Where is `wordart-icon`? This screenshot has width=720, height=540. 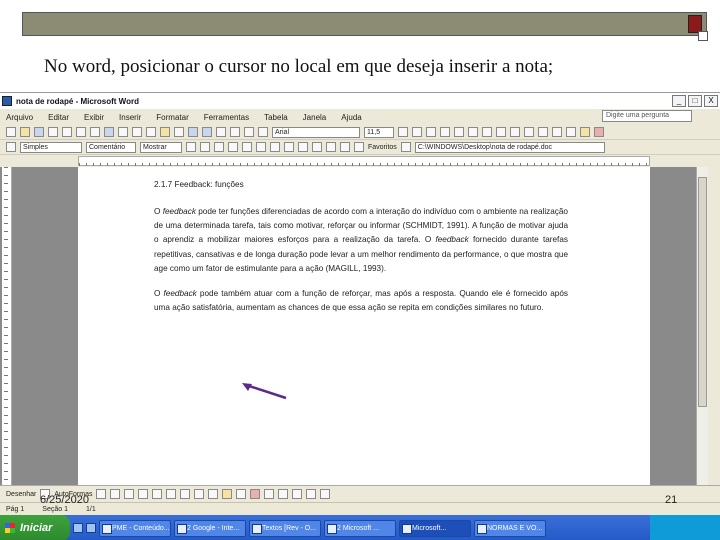 wordart-icon is located at coordinates (171, 494).